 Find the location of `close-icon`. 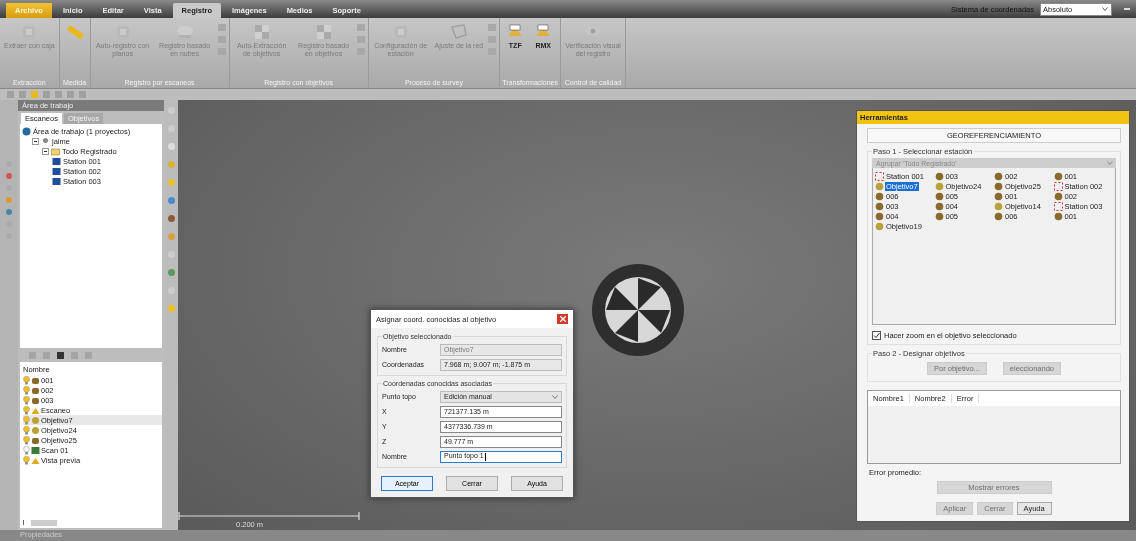

close-icon is located at coordinates (562, 319).